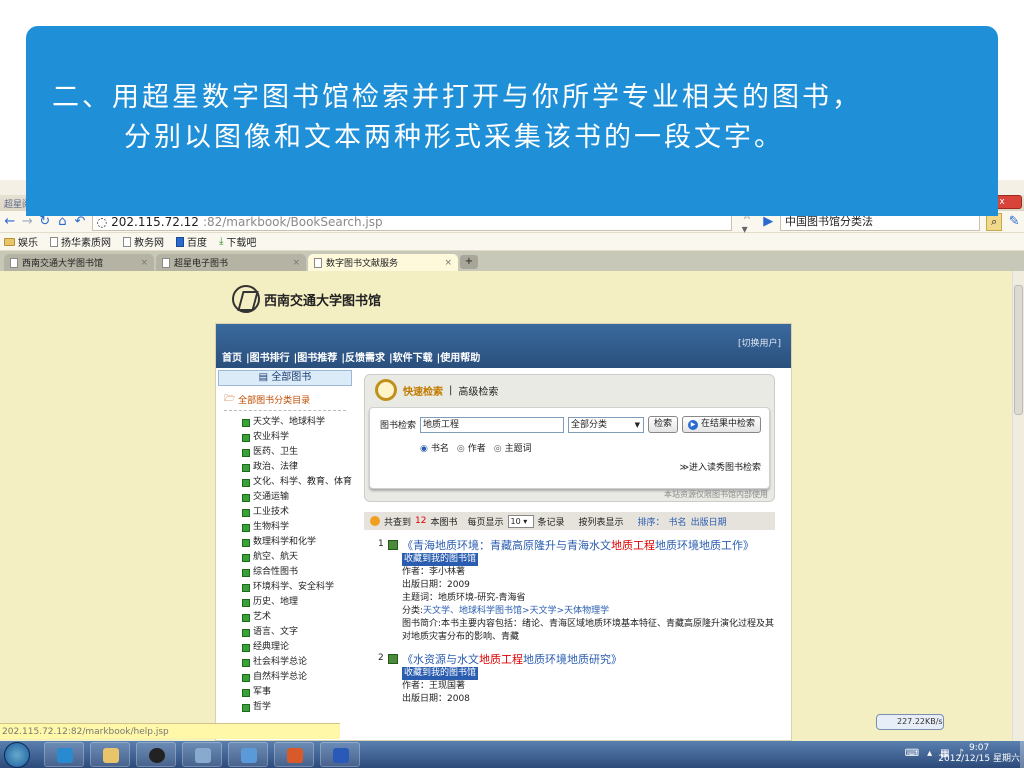 Image resolution: width=1024 pixels, height=768 pixels. I want to click on info-icon, so click(375, 521).